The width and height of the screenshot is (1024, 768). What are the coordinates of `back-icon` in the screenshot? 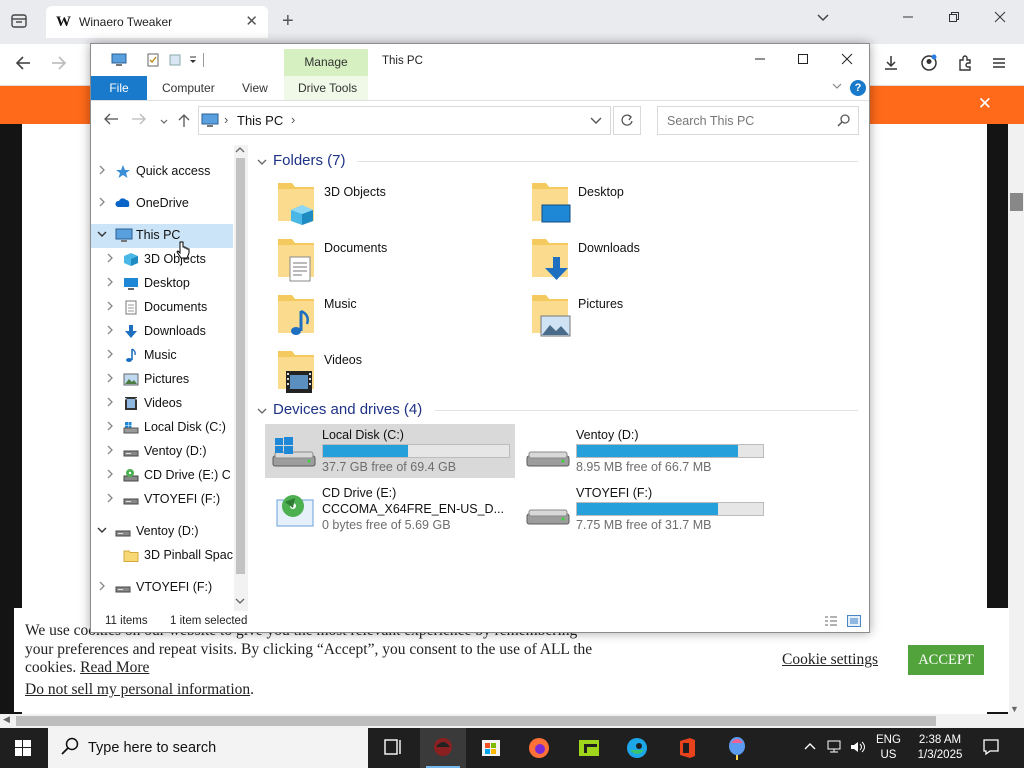 It's located at (111, 121).